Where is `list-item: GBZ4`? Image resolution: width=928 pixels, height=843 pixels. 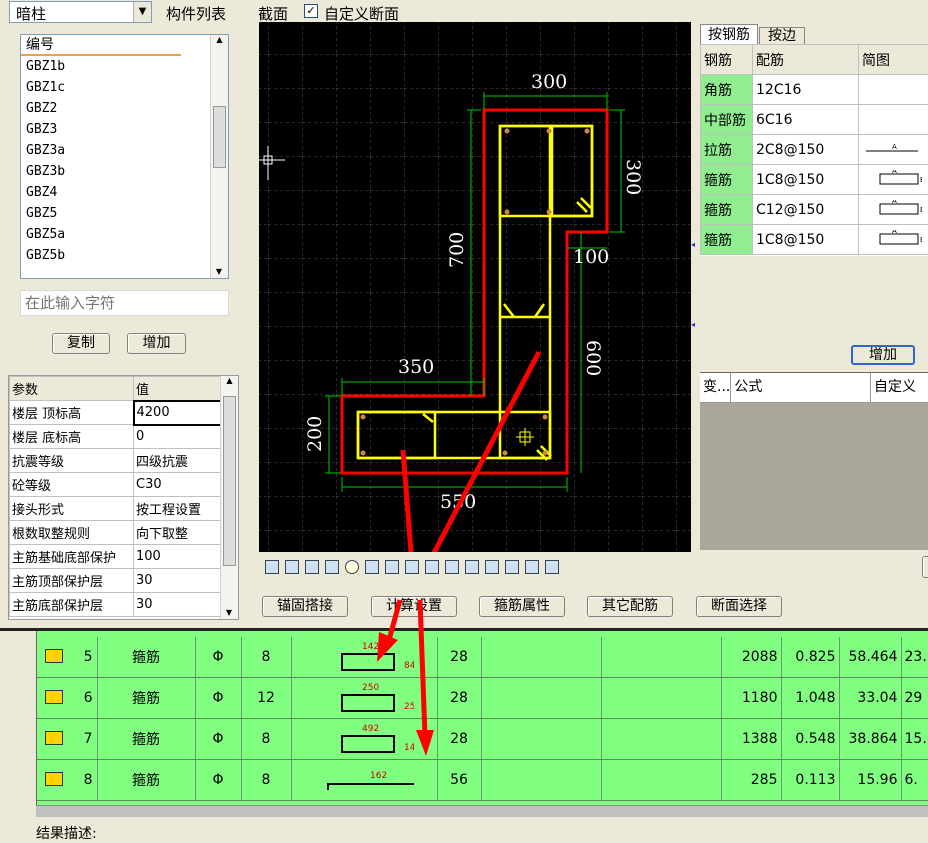 list-item: GBZ4 is located at coordinates (124, 192).